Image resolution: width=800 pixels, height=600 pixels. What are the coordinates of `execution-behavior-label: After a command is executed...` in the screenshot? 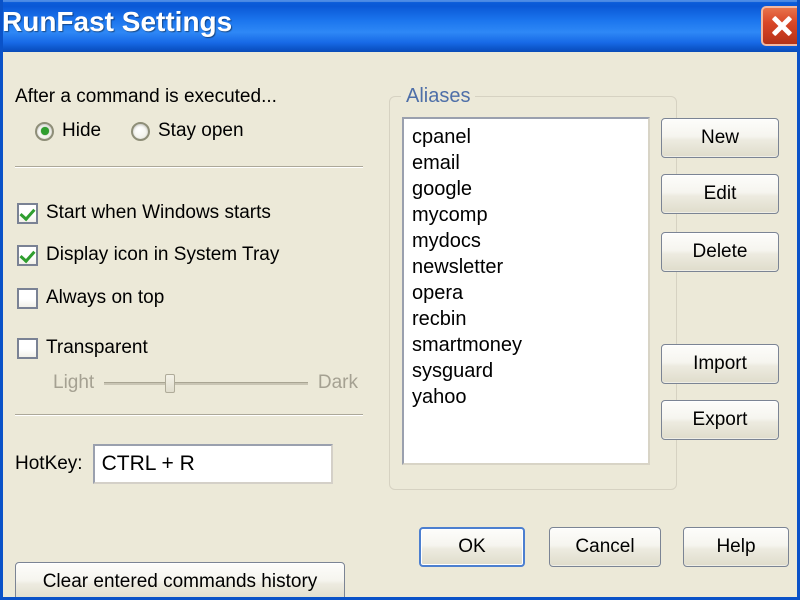 It's located at (146, 96).